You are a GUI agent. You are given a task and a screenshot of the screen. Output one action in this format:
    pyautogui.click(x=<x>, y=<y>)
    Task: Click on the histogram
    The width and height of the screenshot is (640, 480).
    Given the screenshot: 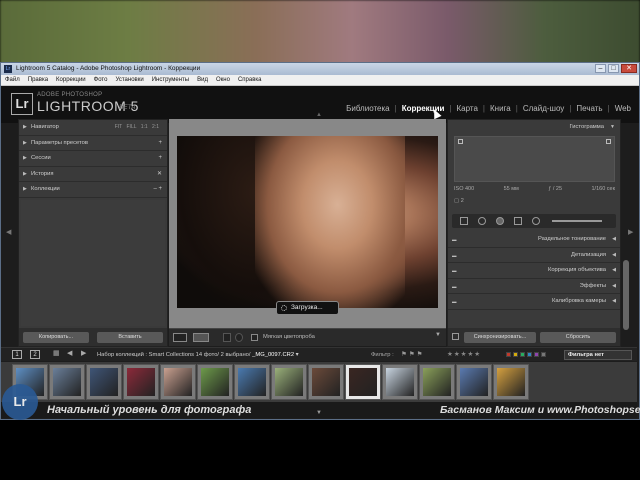 What is the action you would take?
    pyautogui.click(x=534, y=159)
    